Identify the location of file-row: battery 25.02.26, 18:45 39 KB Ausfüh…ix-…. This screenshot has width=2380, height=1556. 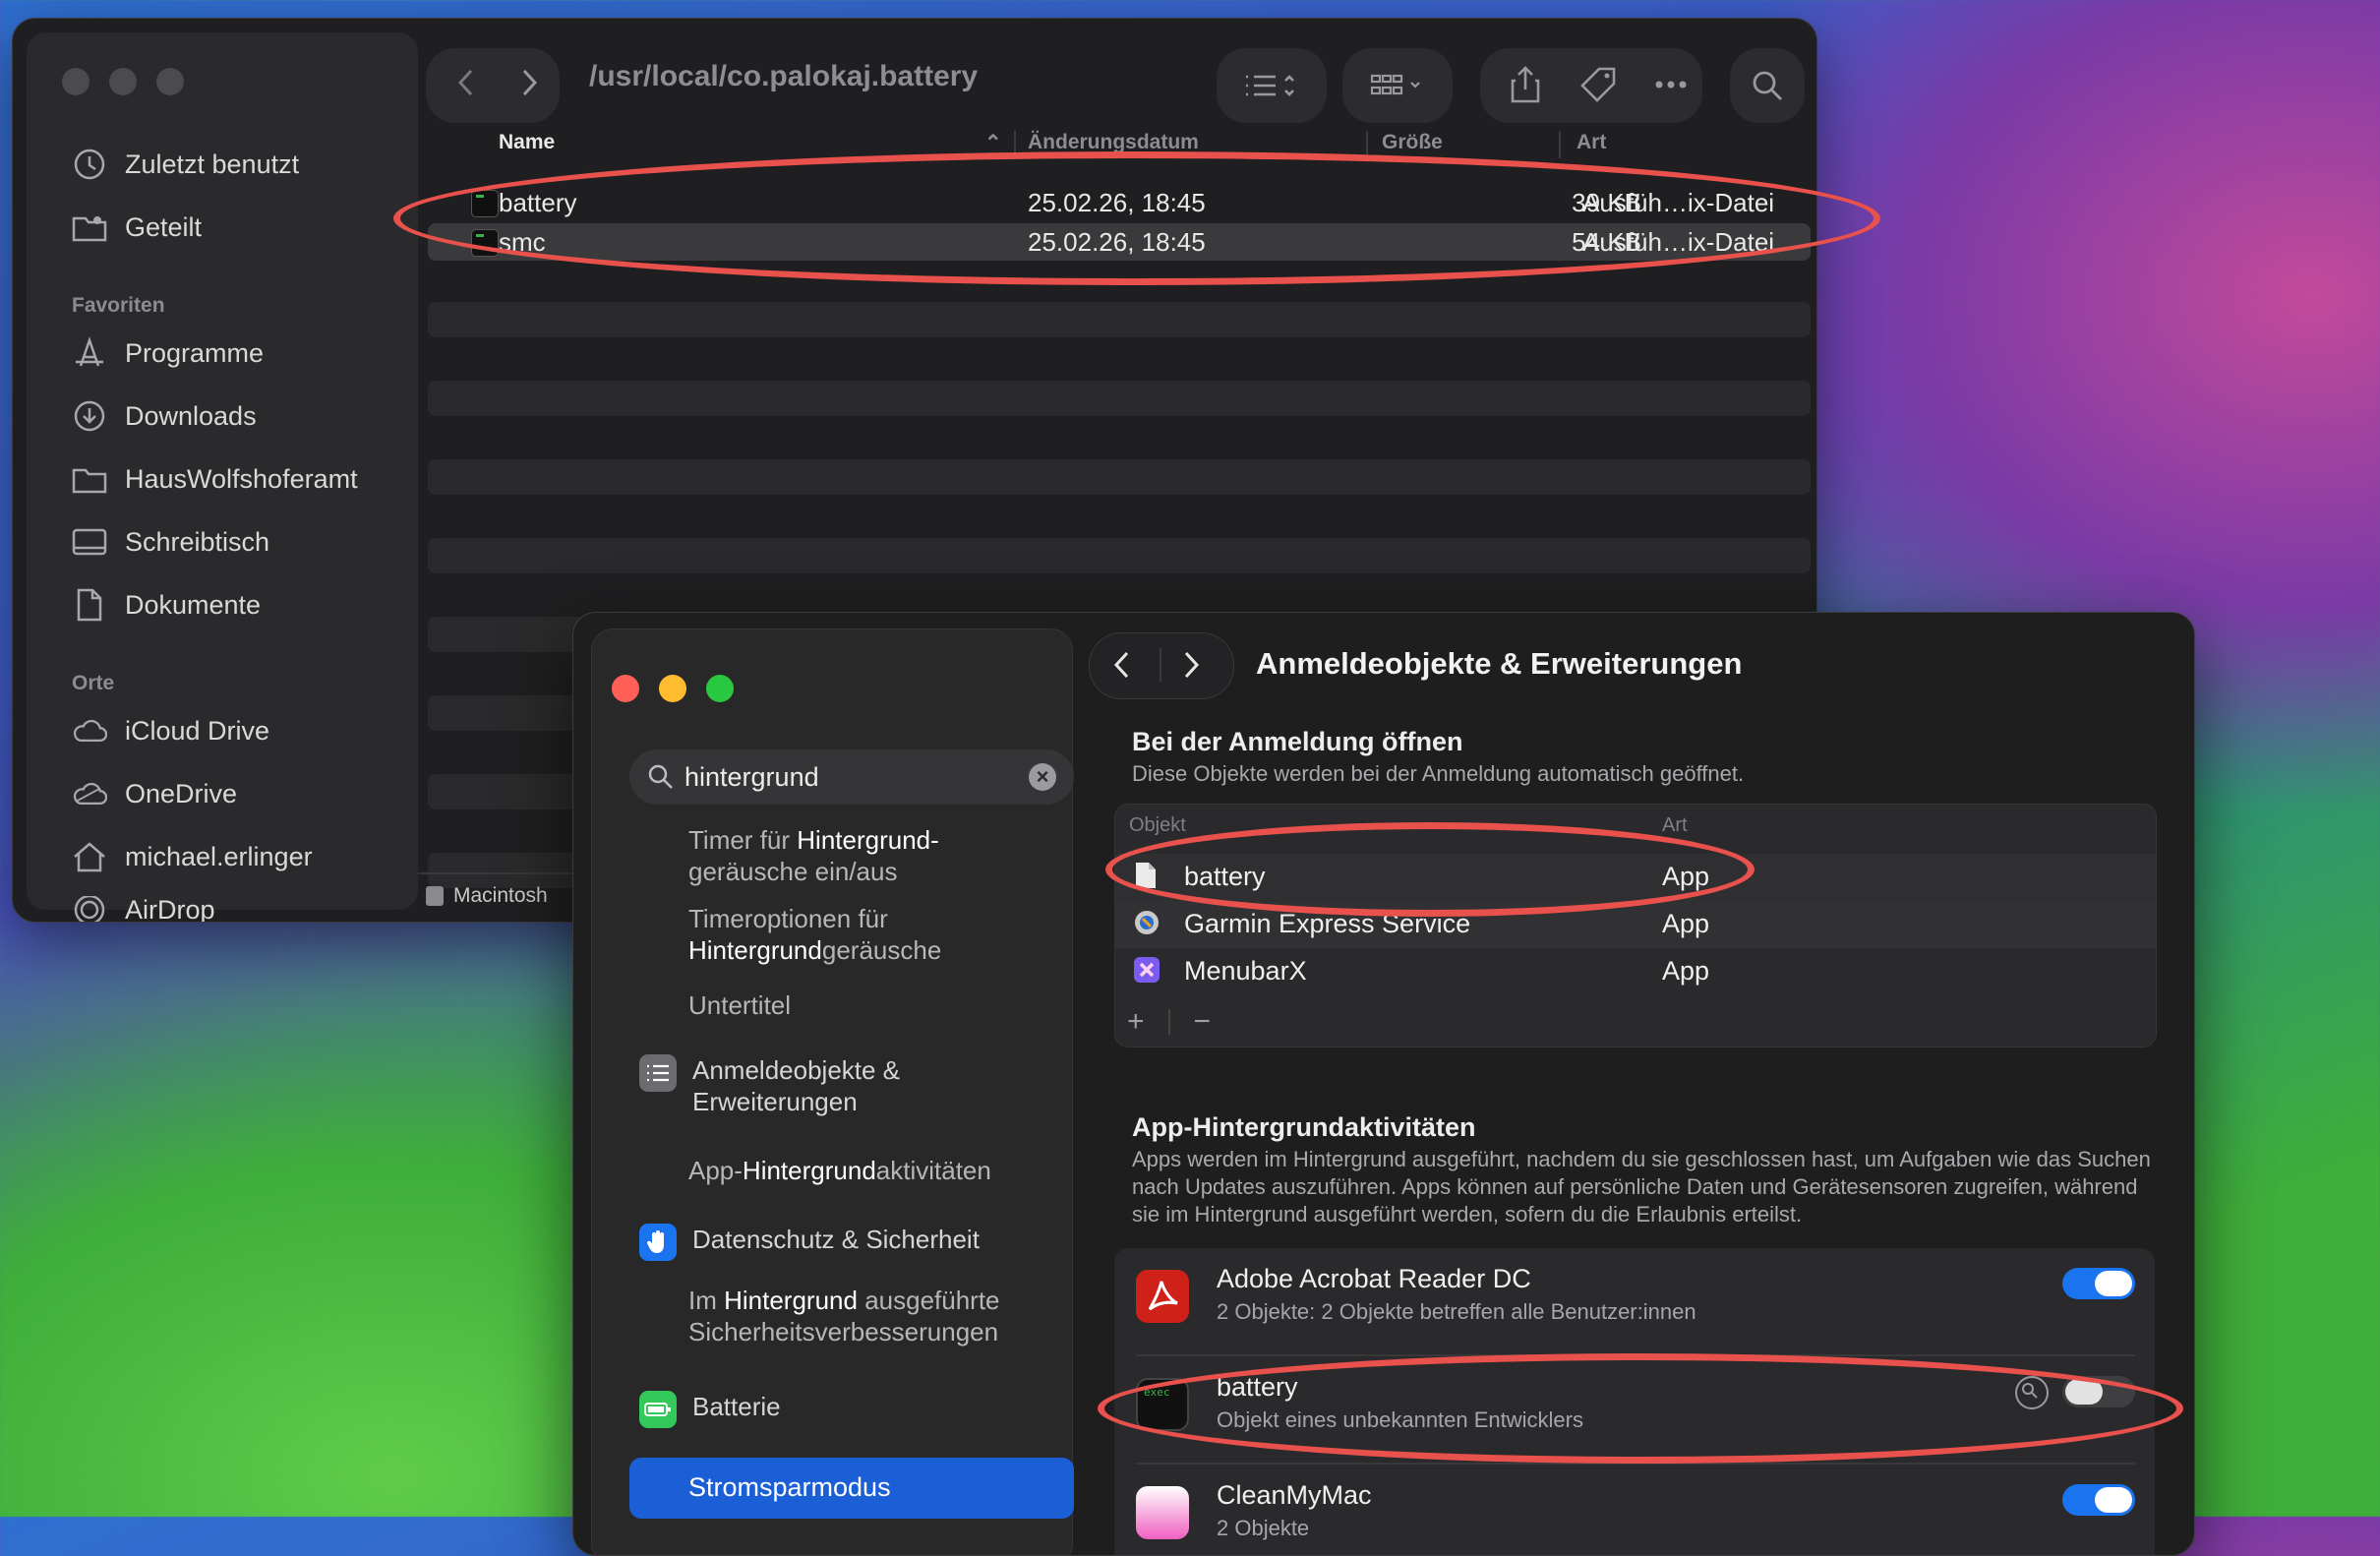
(1119, 203).